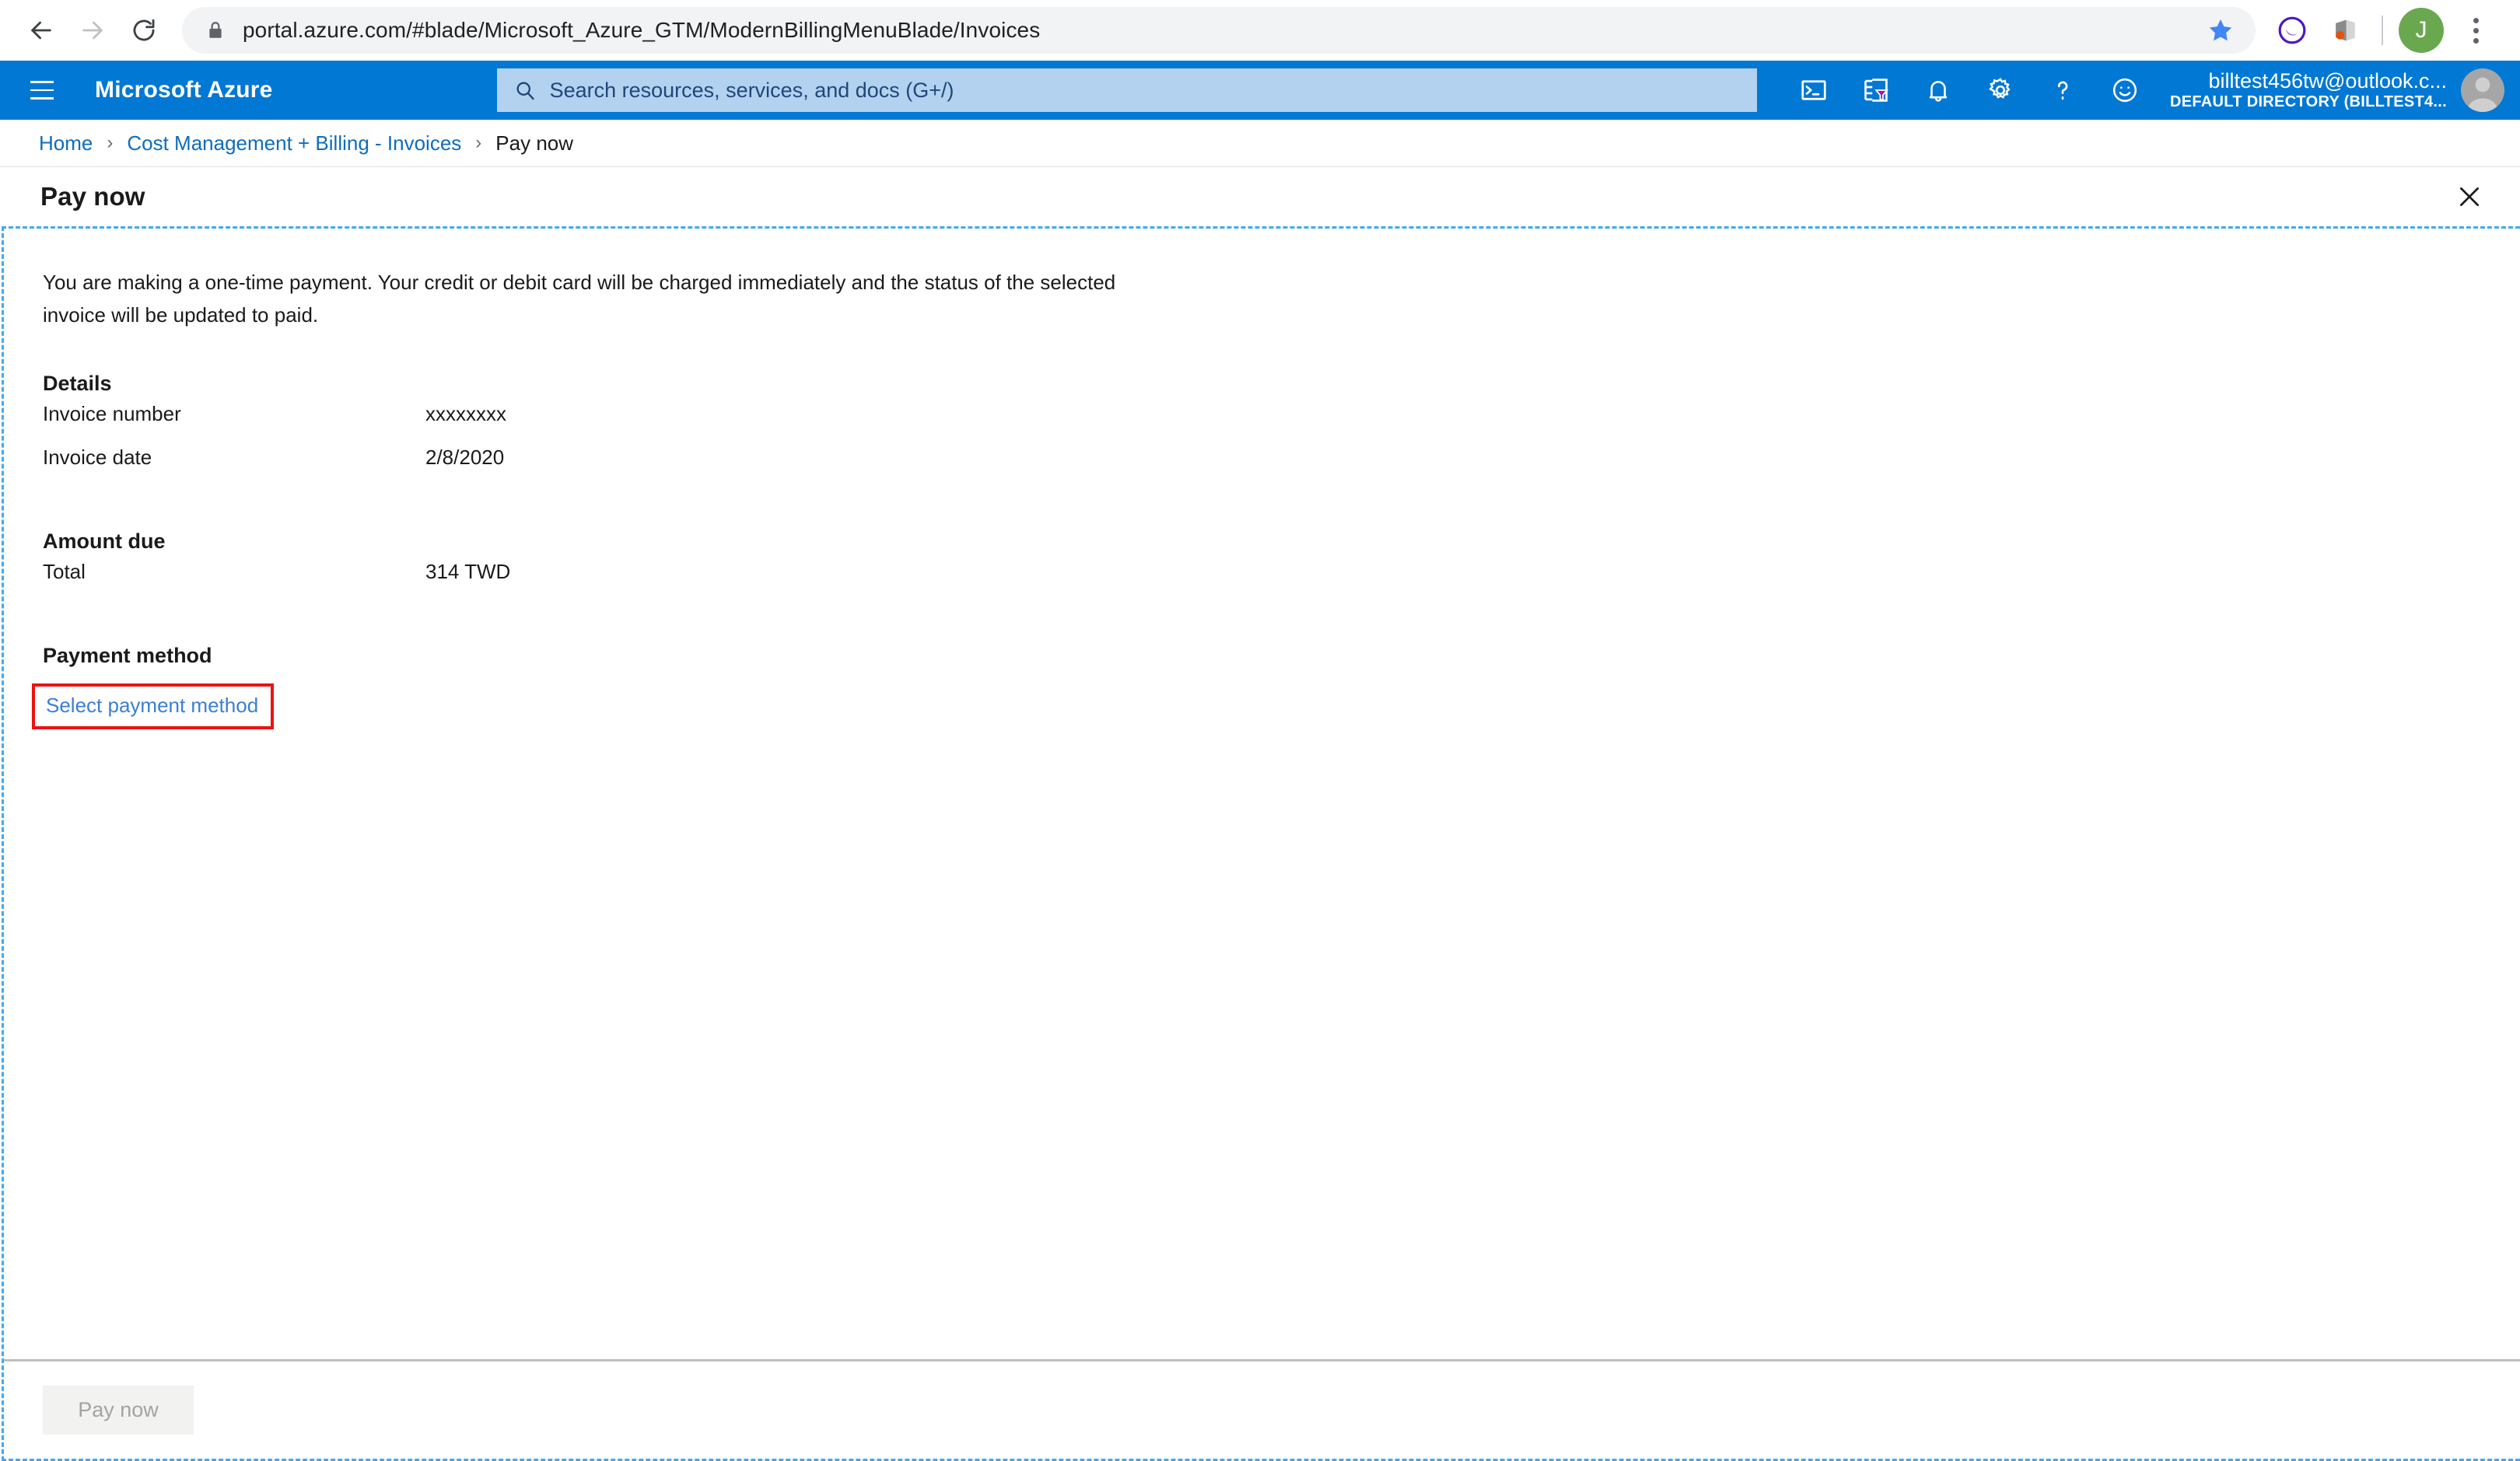 This screenshot has width=2520, height=1461. What do you see at coordinates (42, 30) in the screenshot?
I see `browser-back-button` at bounding box center [42, 30].